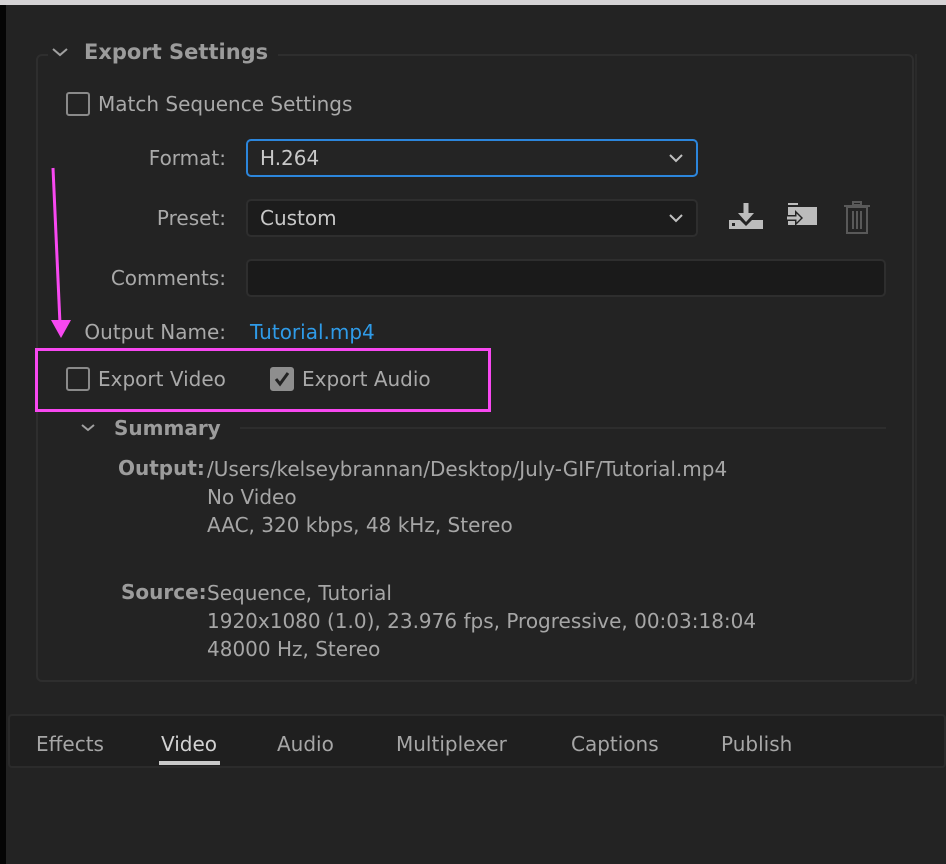  I want to click on summary-output-audio: AAC, 320 kbps, 48 kHz, Stereo, so click(360, 525).